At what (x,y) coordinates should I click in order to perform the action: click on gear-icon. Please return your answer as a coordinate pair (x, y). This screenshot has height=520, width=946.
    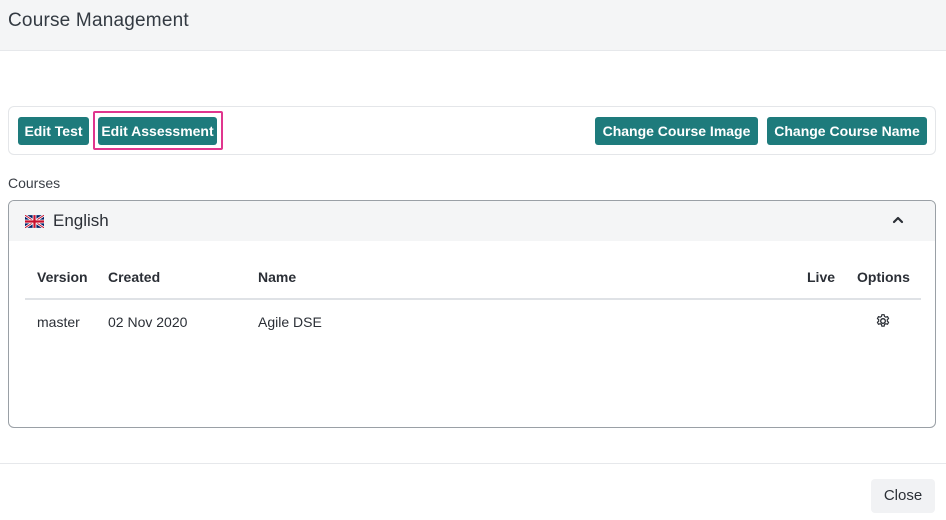
    Looking at the image, I should click on (883, 321).